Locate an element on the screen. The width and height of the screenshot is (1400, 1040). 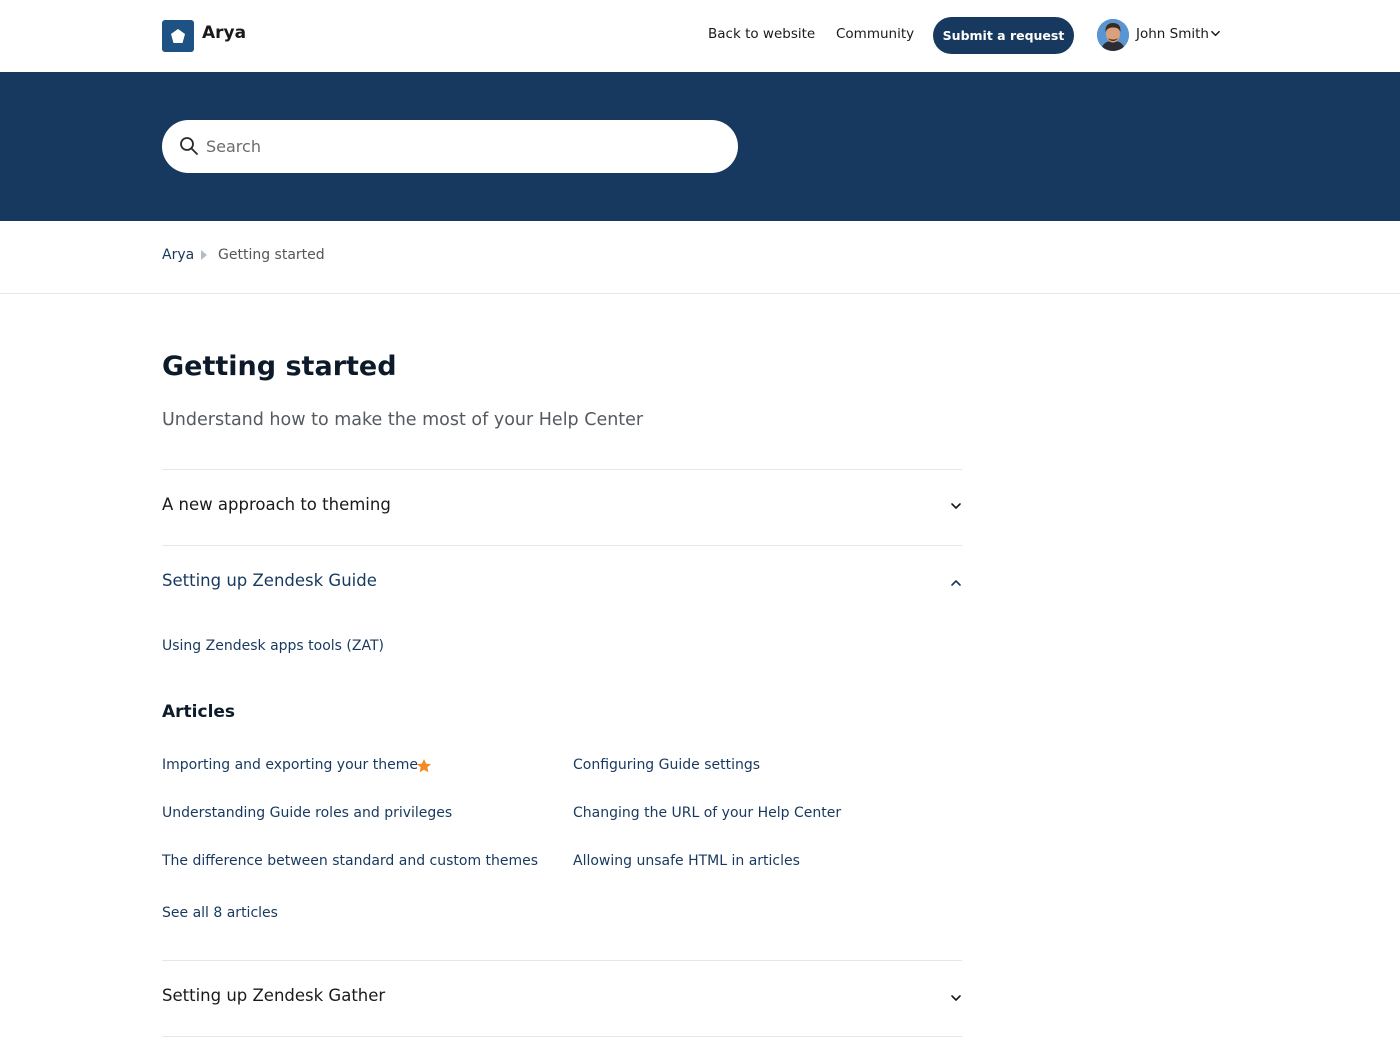
user-avatar-icon is located at coordinates (1113, 35).